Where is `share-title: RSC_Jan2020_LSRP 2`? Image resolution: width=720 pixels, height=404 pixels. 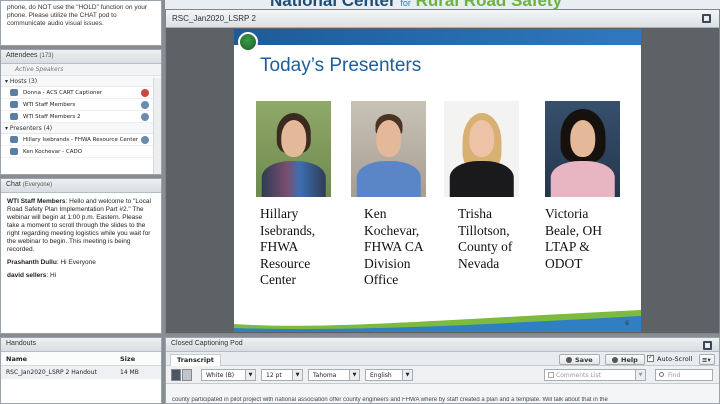
share-title: RSC_Jan2020_LSRP 2 is located at coordinates (214, 18).